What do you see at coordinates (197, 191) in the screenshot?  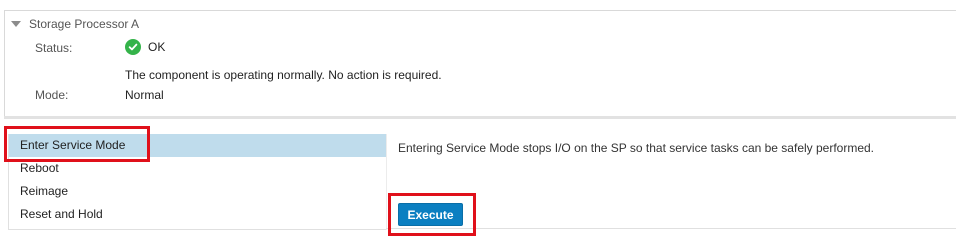 I see `action-item-reimage: Reimage` at bounding box center [197, 191].